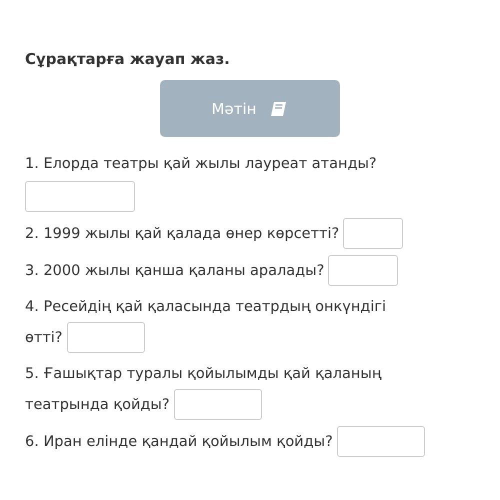 The height and width of the screenshot is (500, 500). I want to click on book-icon, so click(279, 108).